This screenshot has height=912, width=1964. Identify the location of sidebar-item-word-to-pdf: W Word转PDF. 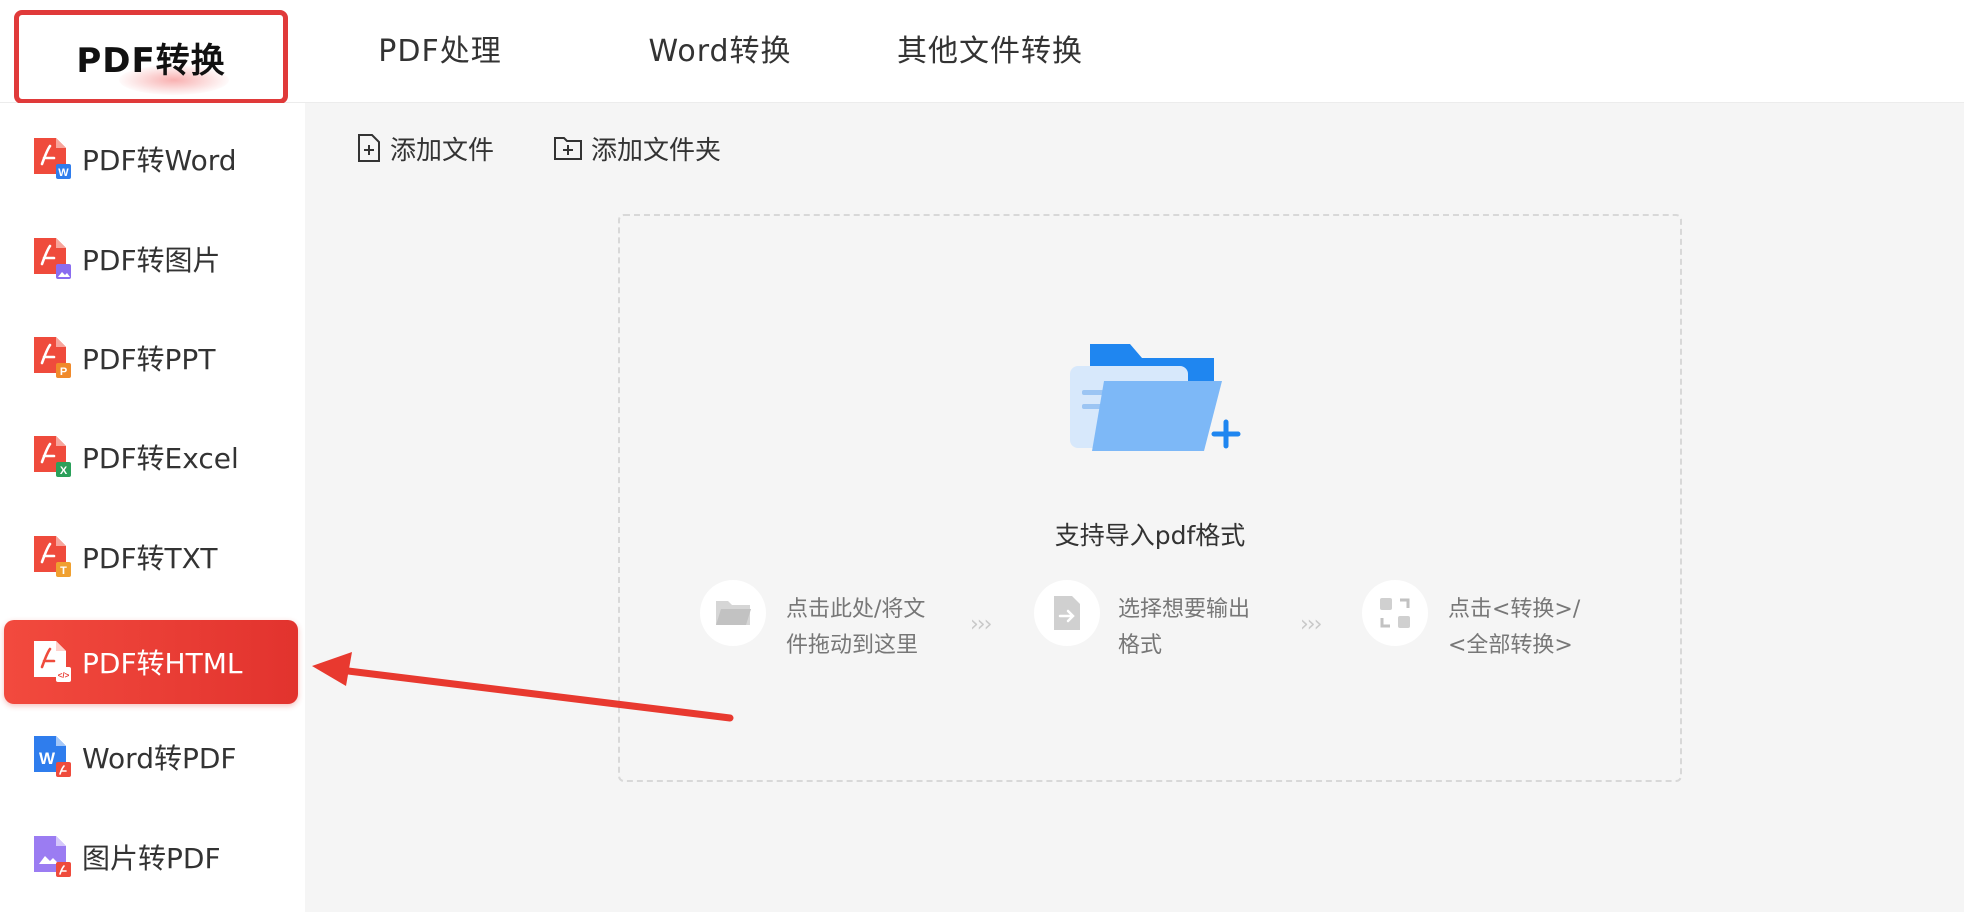
(150, 757).